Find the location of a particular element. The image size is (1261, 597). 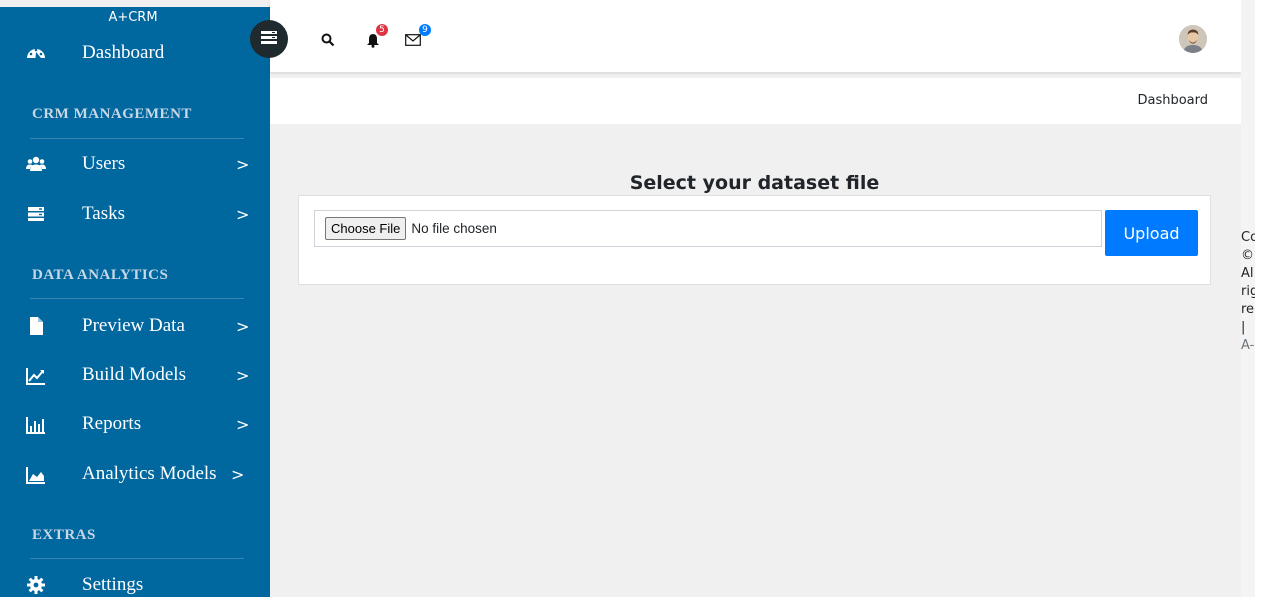

users-icon is located at coordinates (36, 164).